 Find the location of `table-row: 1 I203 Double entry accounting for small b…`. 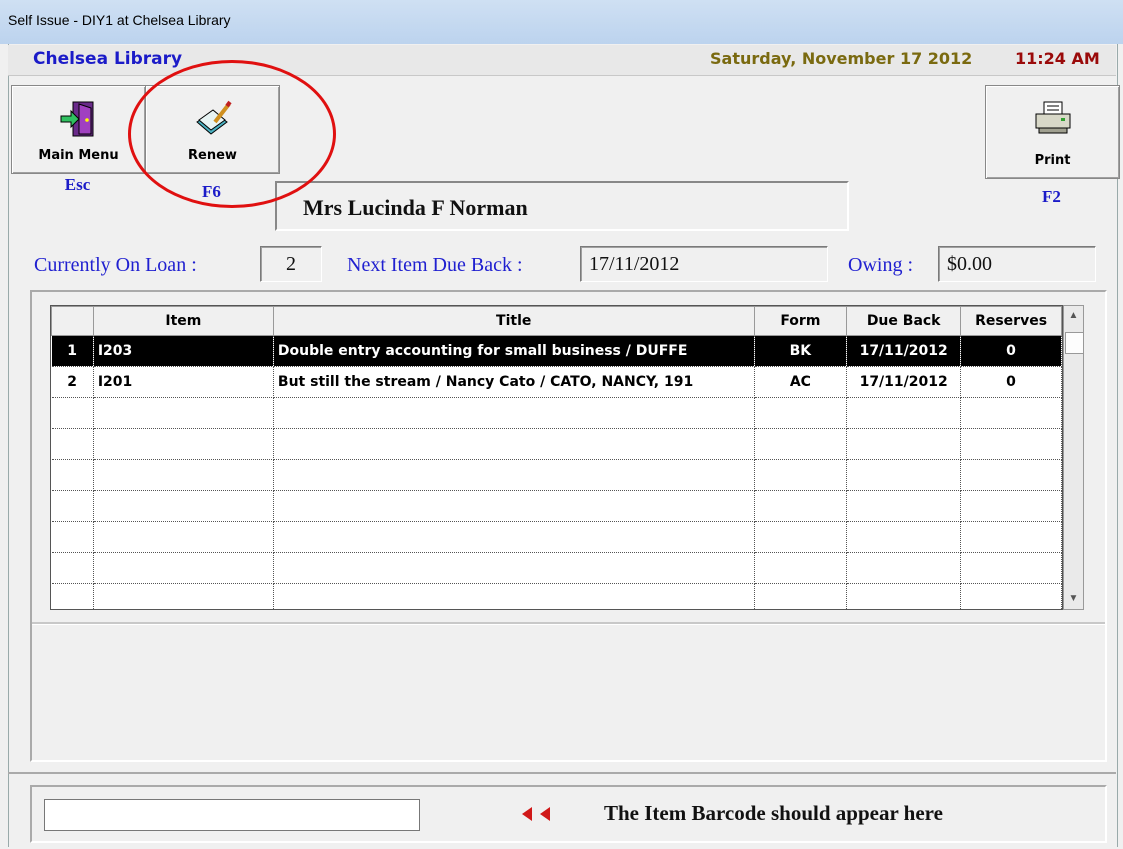

table-row: 1 I203 Double entry accounting for small b… is located at coordinates (556, 351).